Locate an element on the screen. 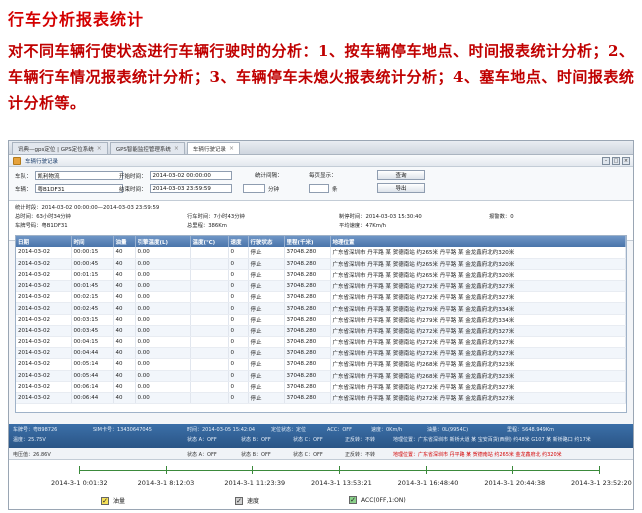  tab-gps: 讯典—gps定位 | GPS定位系统 × is located at coordinates (60, 148).